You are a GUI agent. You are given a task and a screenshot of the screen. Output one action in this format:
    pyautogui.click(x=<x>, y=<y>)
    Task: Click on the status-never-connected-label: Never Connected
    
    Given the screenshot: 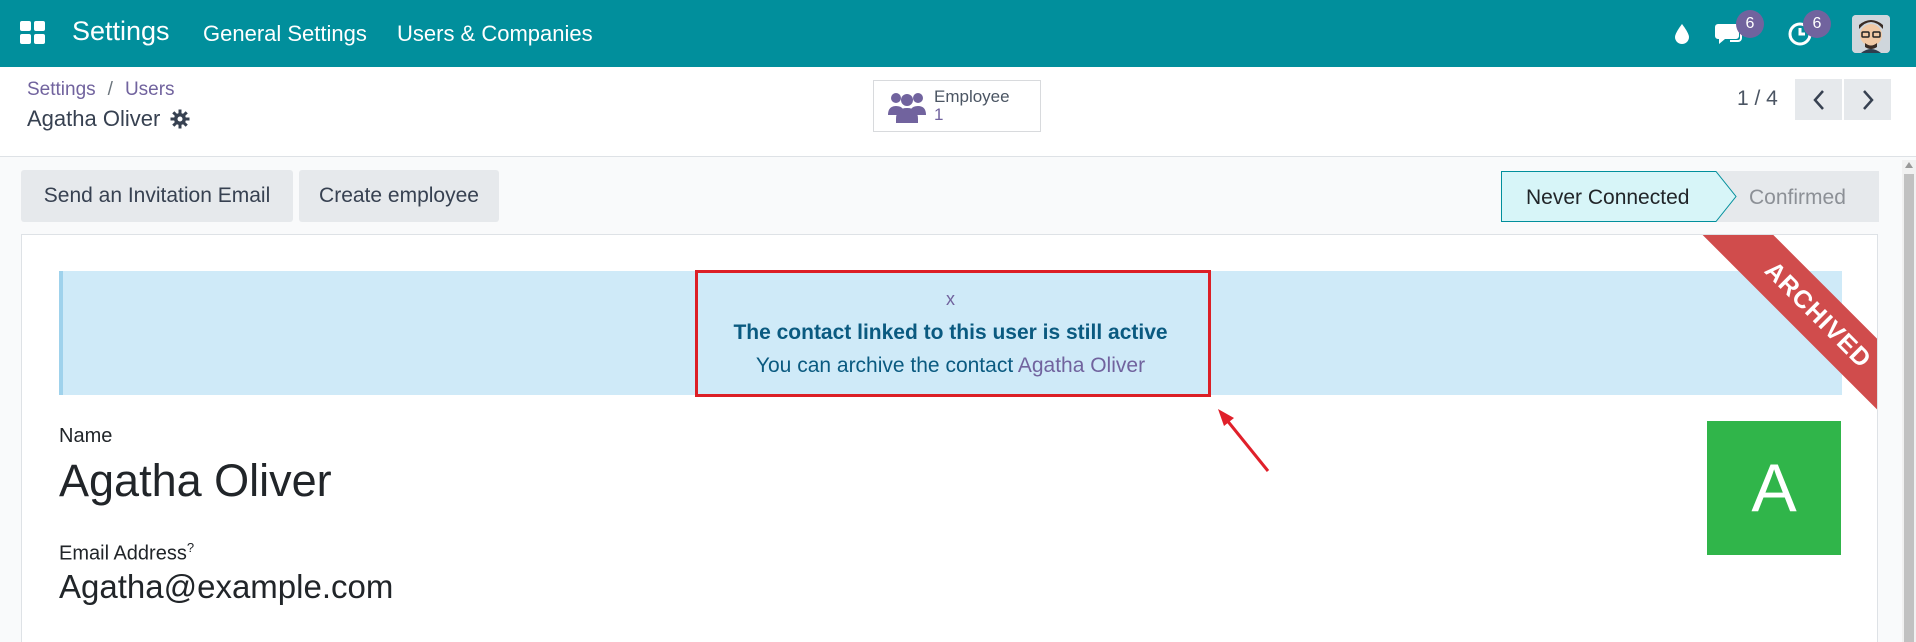 What is the action you would take?
    pyautogui.click(x=1608, y=197)
    